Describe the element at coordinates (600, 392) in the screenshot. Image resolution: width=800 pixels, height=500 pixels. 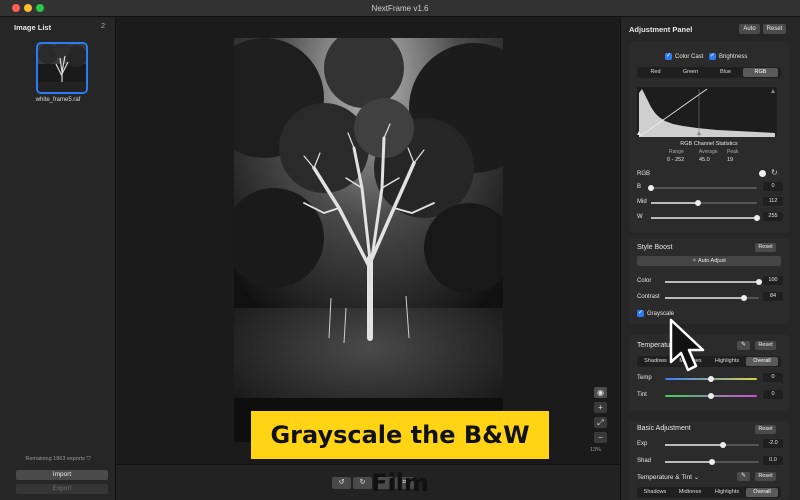
I see `eye-icon: ◉` at that location.